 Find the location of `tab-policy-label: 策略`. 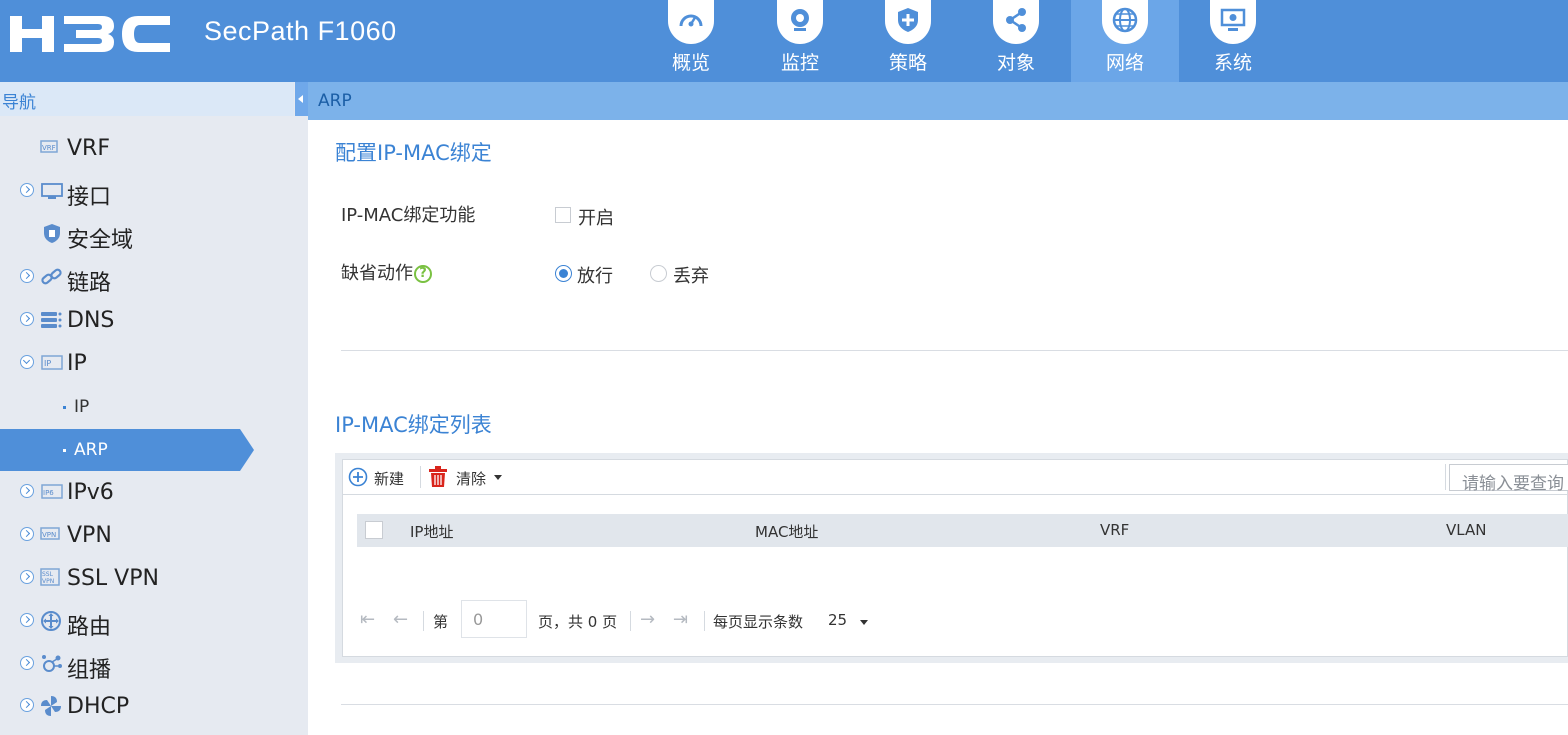

tab-policy-label: 策略 is located at coordinates (907, 63).